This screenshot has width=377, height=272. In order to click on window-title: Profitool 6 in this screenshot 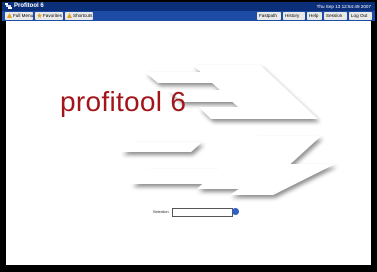, I will do `click(29, 6)`.